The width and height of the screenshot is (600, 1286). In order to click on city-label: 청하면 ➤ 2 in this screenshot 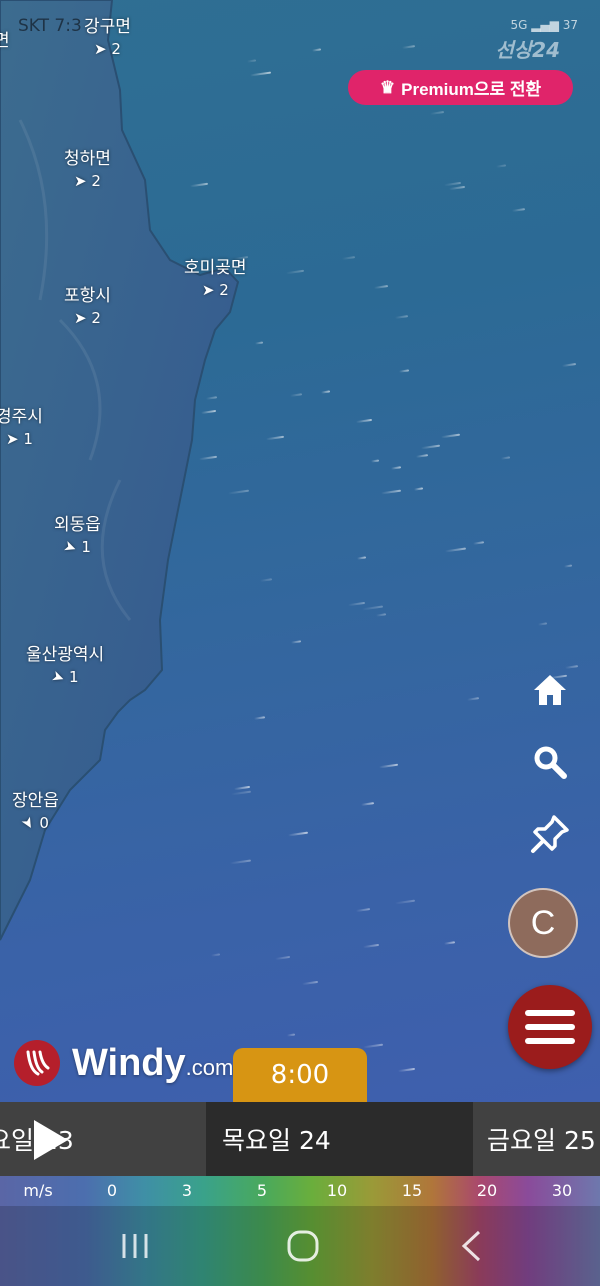, I will do `click(87, 170)`.